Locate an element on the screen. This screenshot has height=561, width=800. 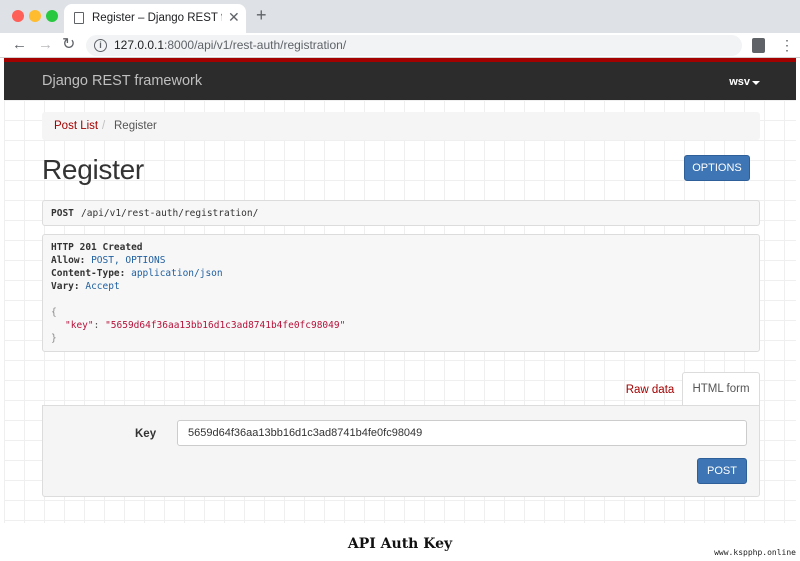
close-tab-icon: ✕ is located at coordinates (234, 17).